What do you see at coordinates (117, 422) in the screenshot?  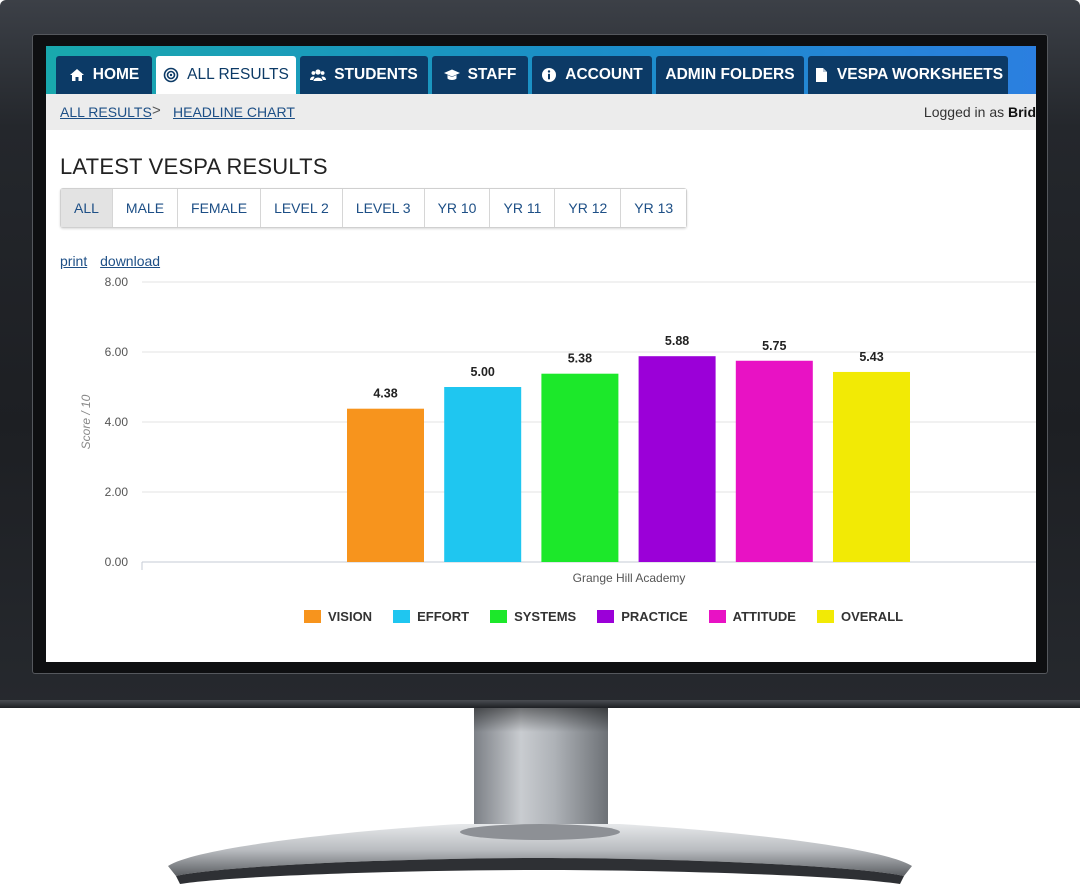 I see `y-tick-label: 4.00` at bounding box center [117, 422].